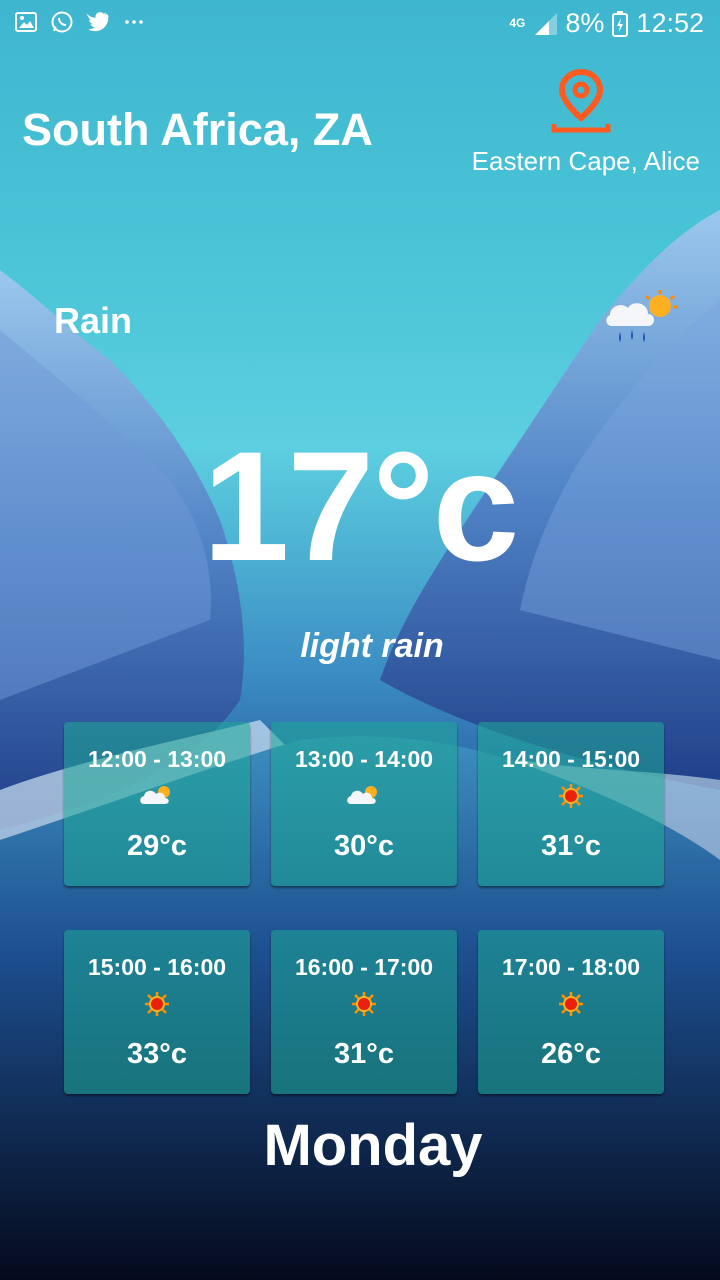 This screenshot has width=720, height=1280. Describe the element at coordinates (93, 320) in the screenshot. I see `condition-label: Rain` at that location.